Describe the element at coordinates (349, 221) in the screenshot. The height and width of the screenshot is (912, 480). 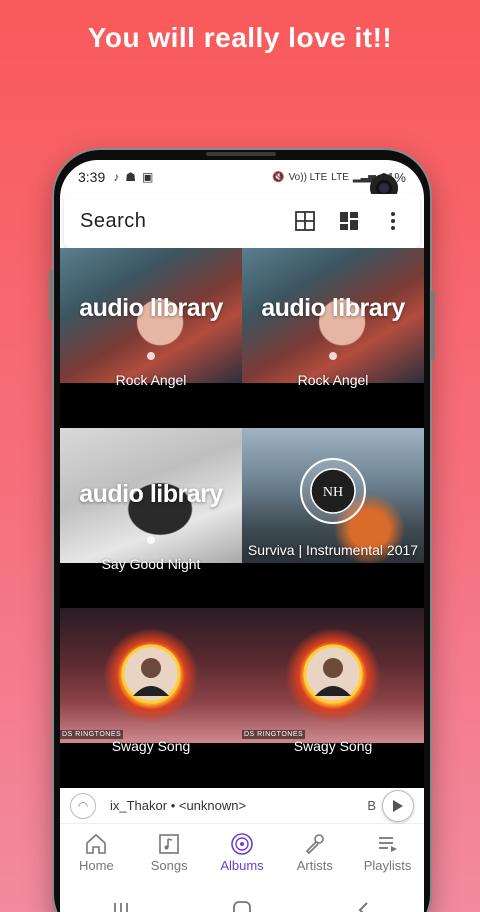
I see `layout-icon` at that location.